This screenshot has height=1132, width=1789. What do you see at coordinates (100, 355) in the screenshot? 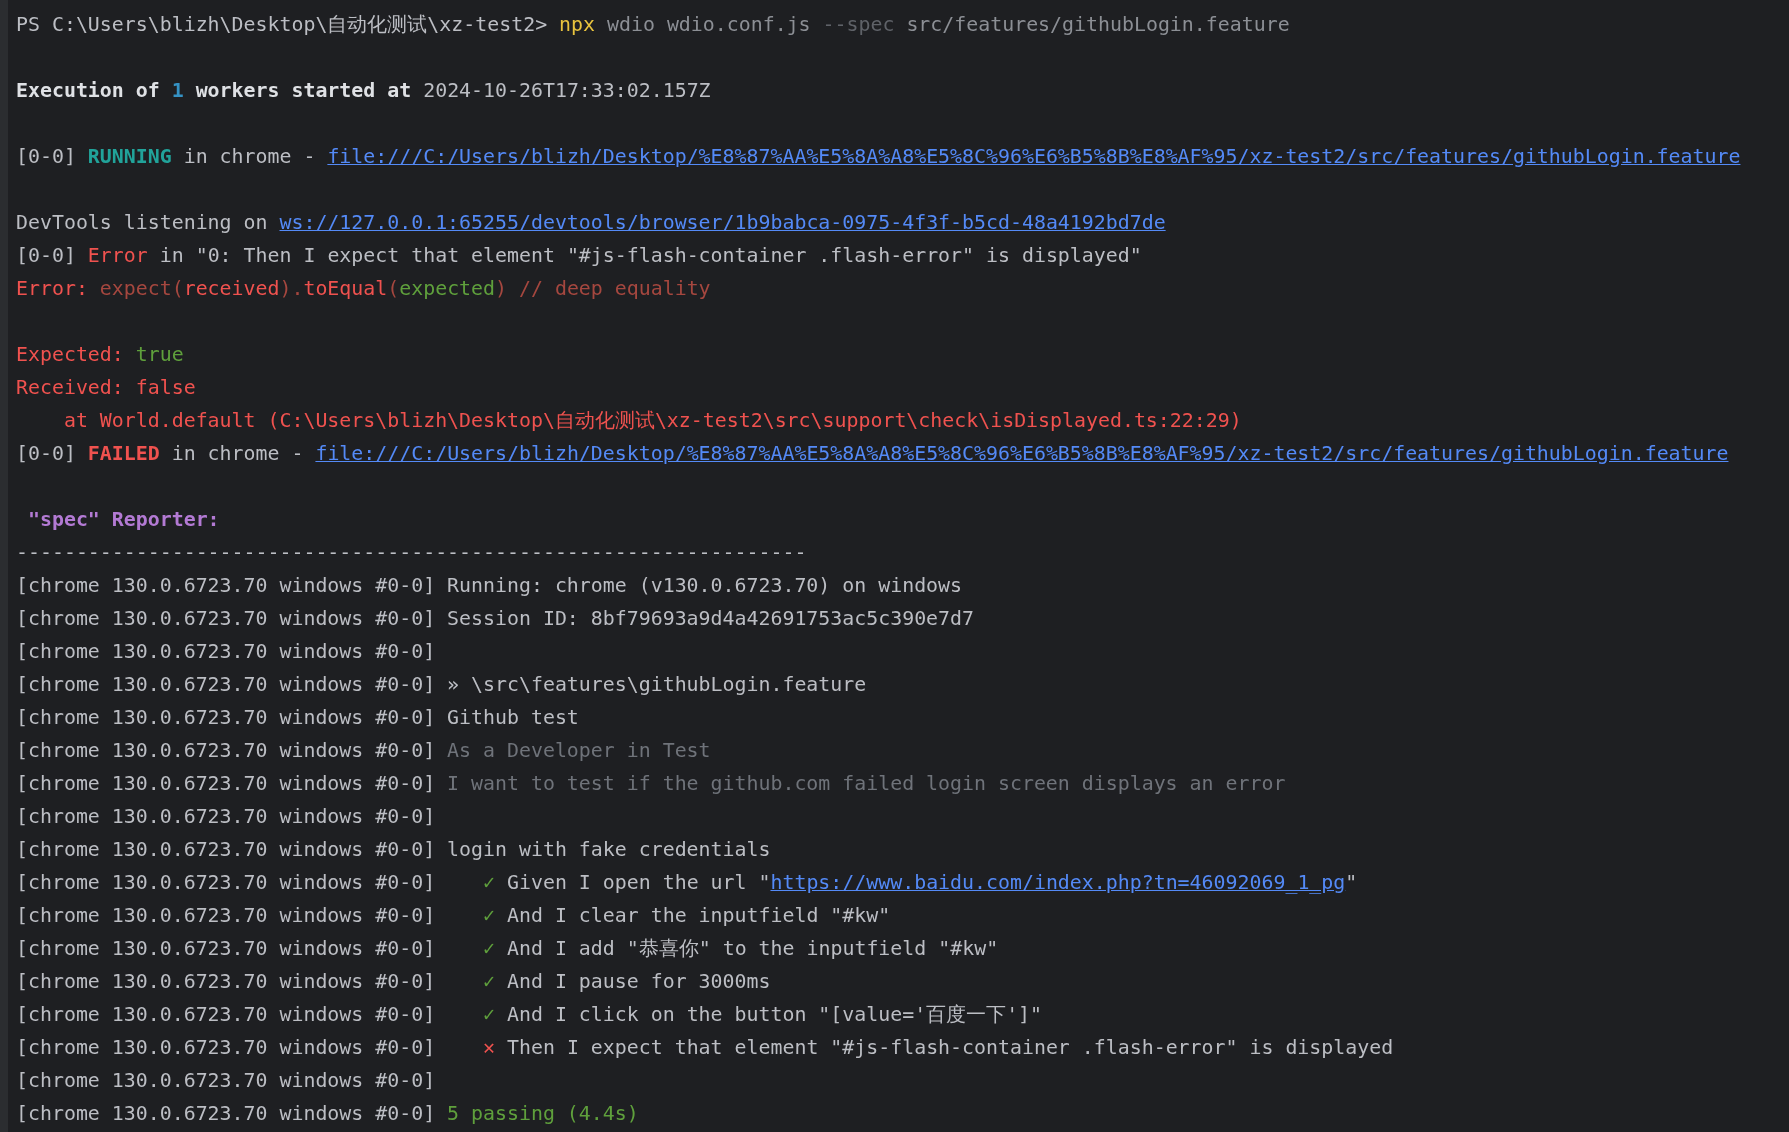
I see `terminal-line: Expected: true` at bounding box center [100, 355].